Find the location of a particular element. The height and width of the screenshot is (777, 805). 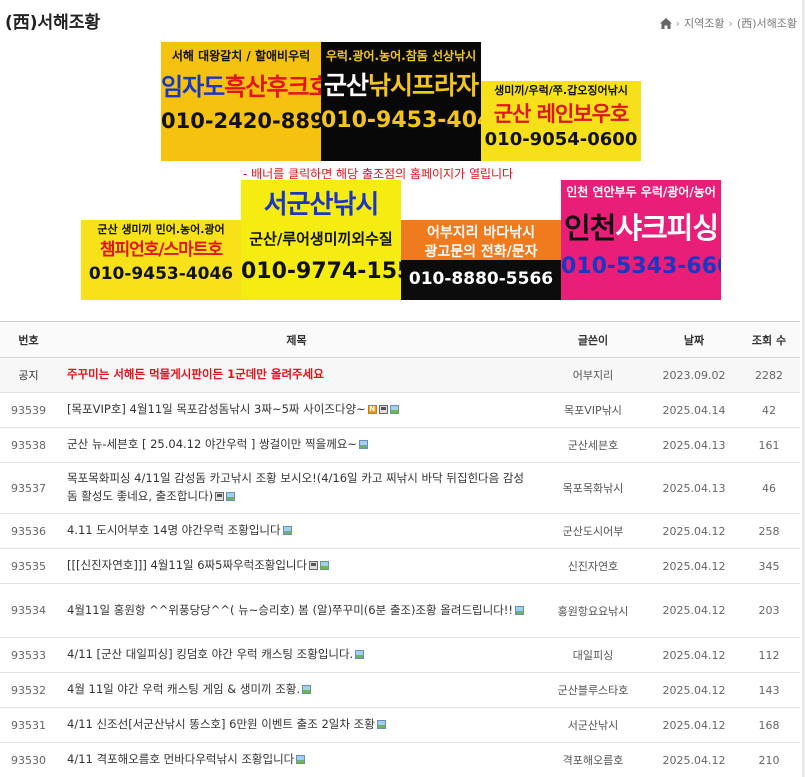

post-writer: 서군산낚시 is located at coordinates (593, 725).